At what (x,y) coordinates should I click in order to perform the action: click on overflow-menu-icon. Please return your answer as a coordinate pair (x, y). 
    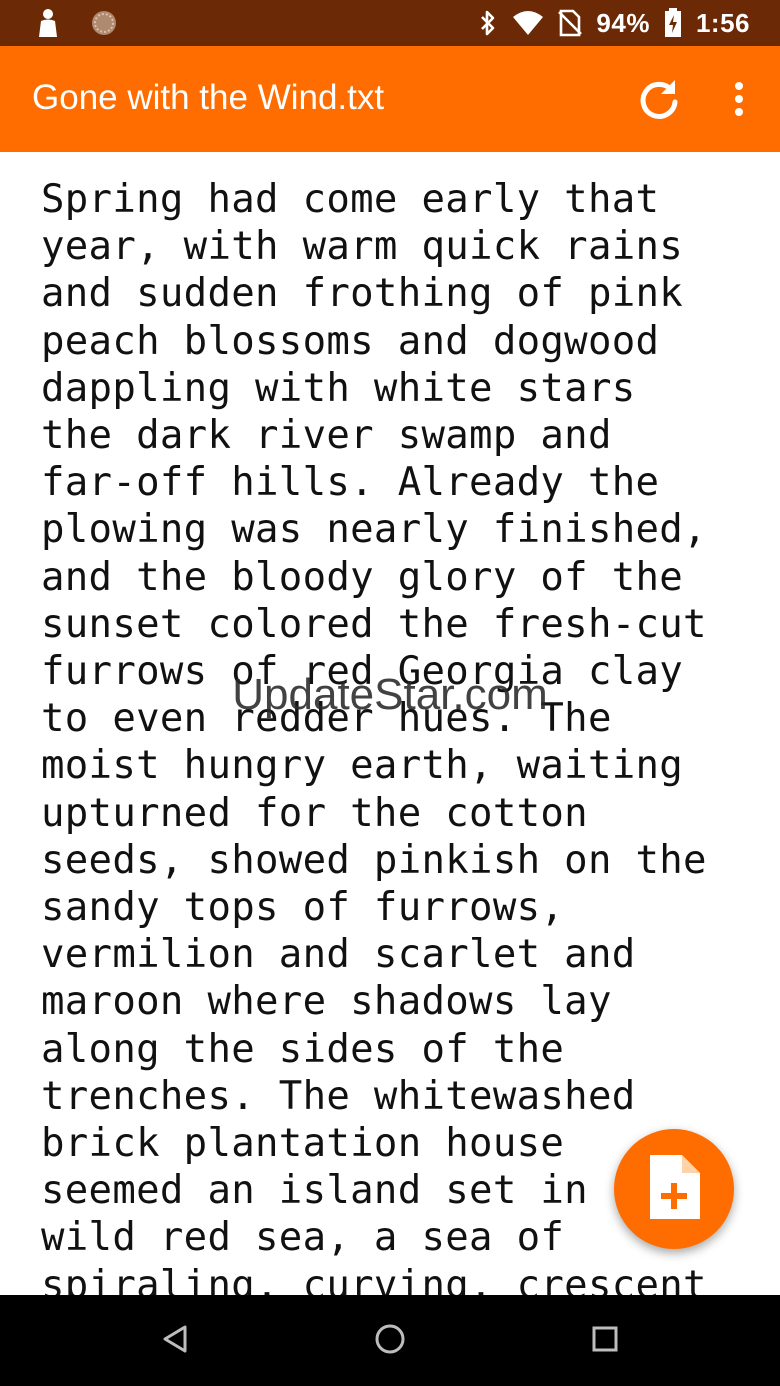
    Looking at the image, I should click on (739, 101).